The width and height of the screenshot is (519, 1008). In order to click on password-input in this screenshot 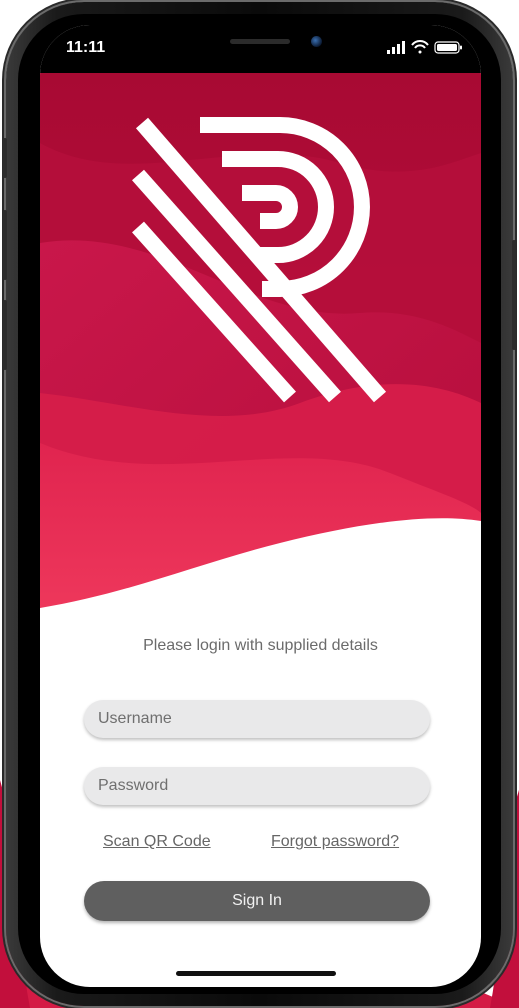, I will do `click(257, 786)`.